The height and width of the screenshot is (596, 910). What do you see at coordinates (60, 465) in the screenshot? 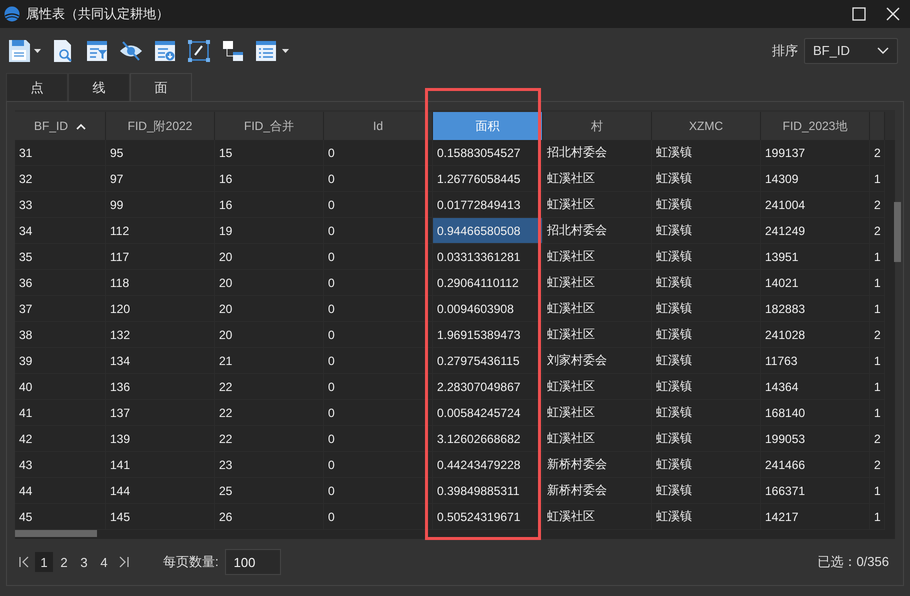
I see `table-cell: 43` at bounding box center [60, 465].